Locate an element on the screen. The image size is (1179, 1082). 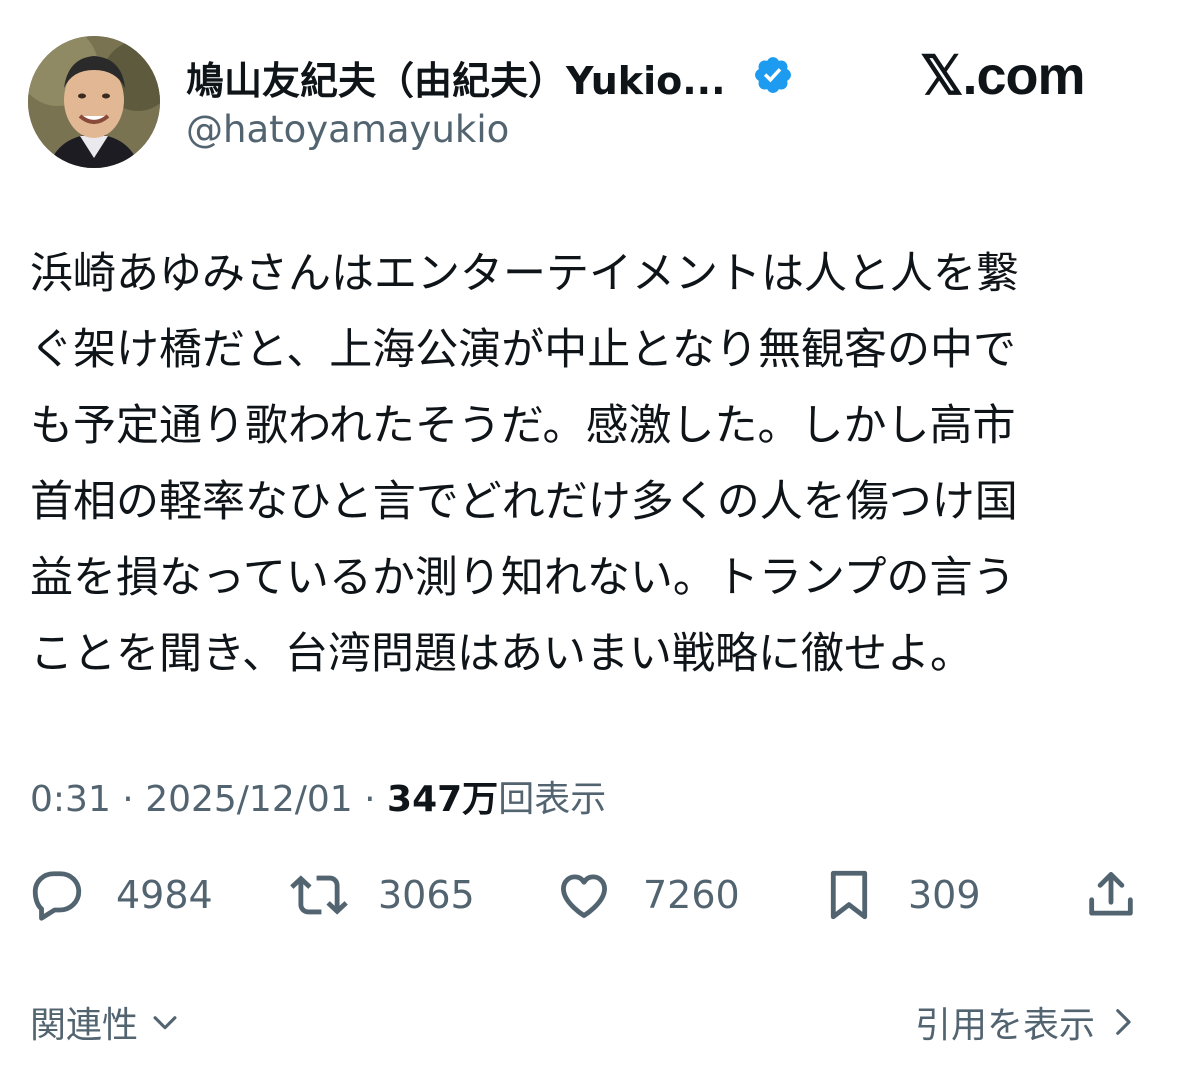
quotes-label: 引用を表示 is located at coordinates (1004, 1025).